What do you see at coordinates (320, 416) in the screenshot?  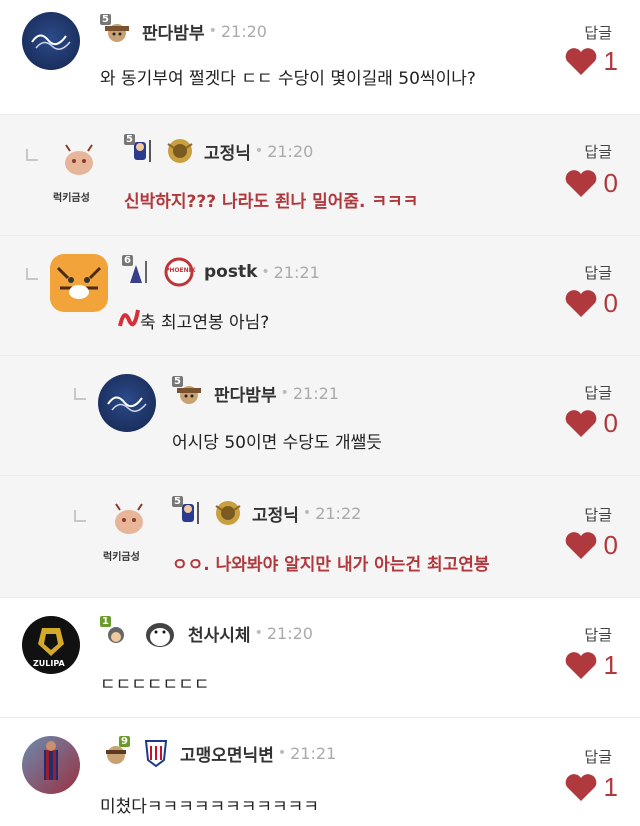 I see `reply-item: 5 판다밤부 • 21:21 어시당 50이면 수당도 개쌜듯 답글 0` at bounding box center [320, 416].